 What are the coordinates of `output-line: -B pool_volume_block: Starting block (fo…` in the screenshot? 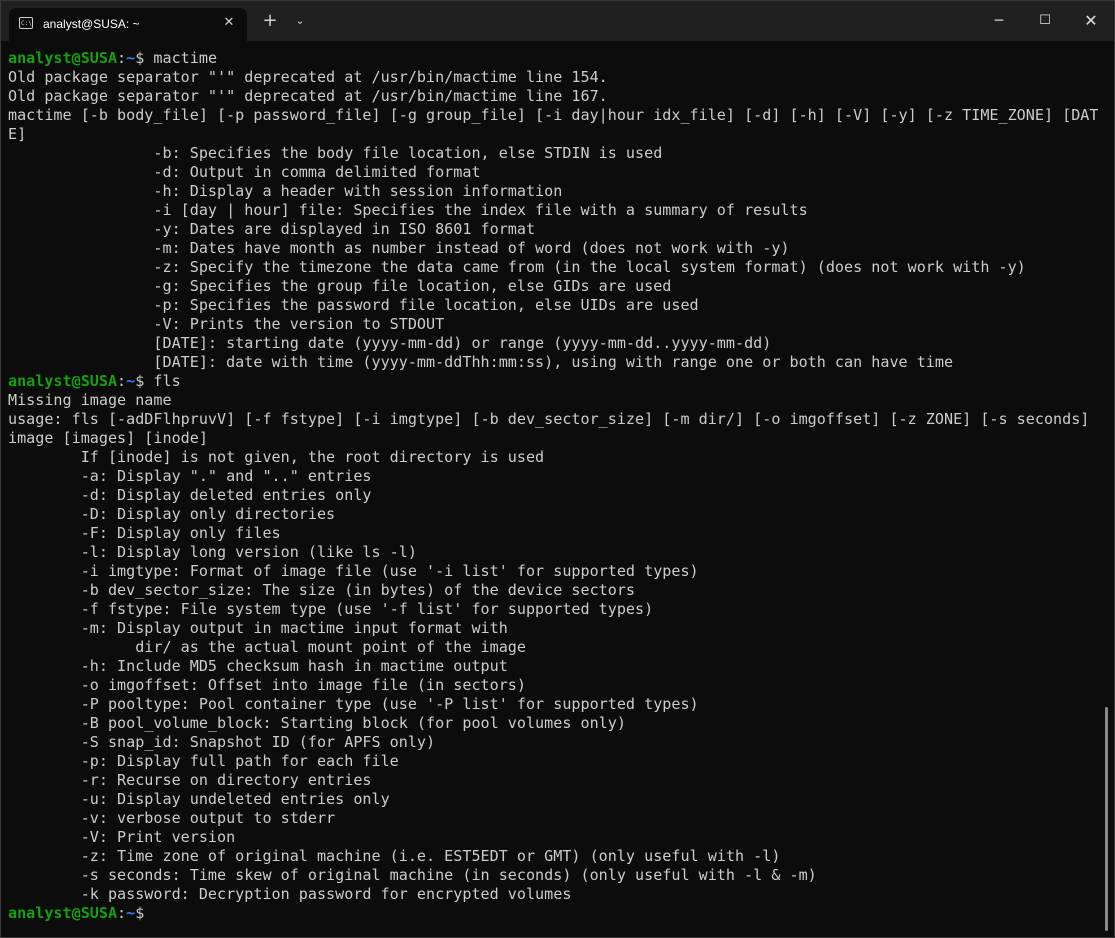 It's located at (317, 723).